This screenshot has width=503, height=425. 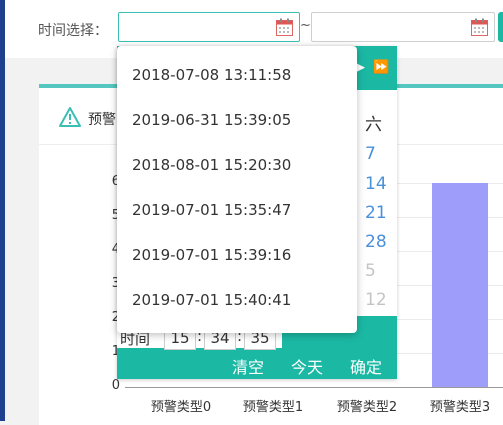 I want to click on history-item: 2018-08-01 15:20:30, so click(x=211, y=165).